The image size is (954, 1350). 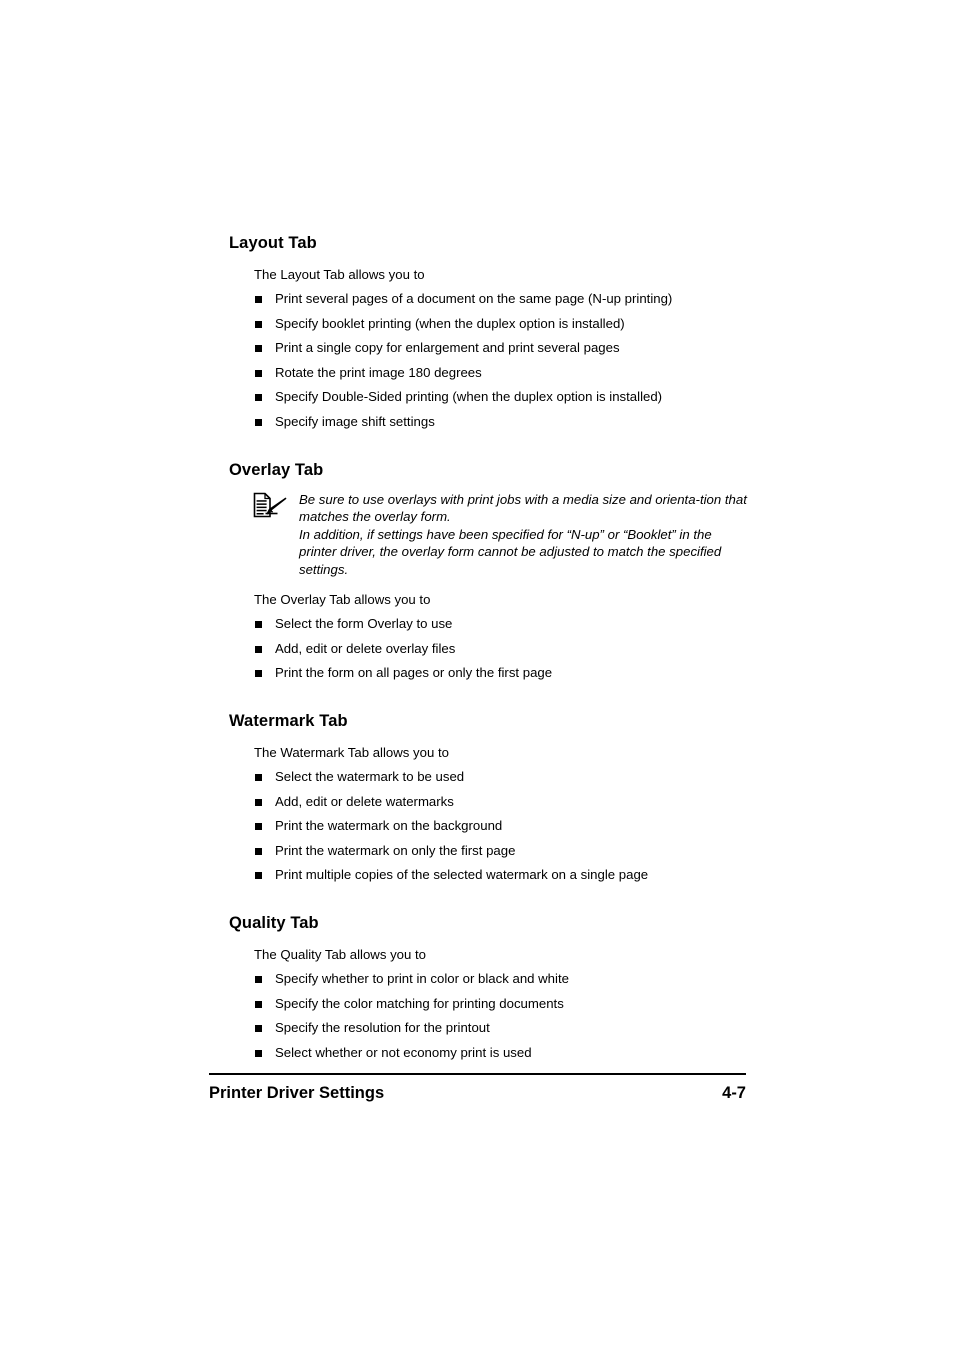 What do you see at coordinates (276, 469) in the screenshot?
I see `section-heading-overlay-tab: Overlay Tab` at bounding box center [276, 469].